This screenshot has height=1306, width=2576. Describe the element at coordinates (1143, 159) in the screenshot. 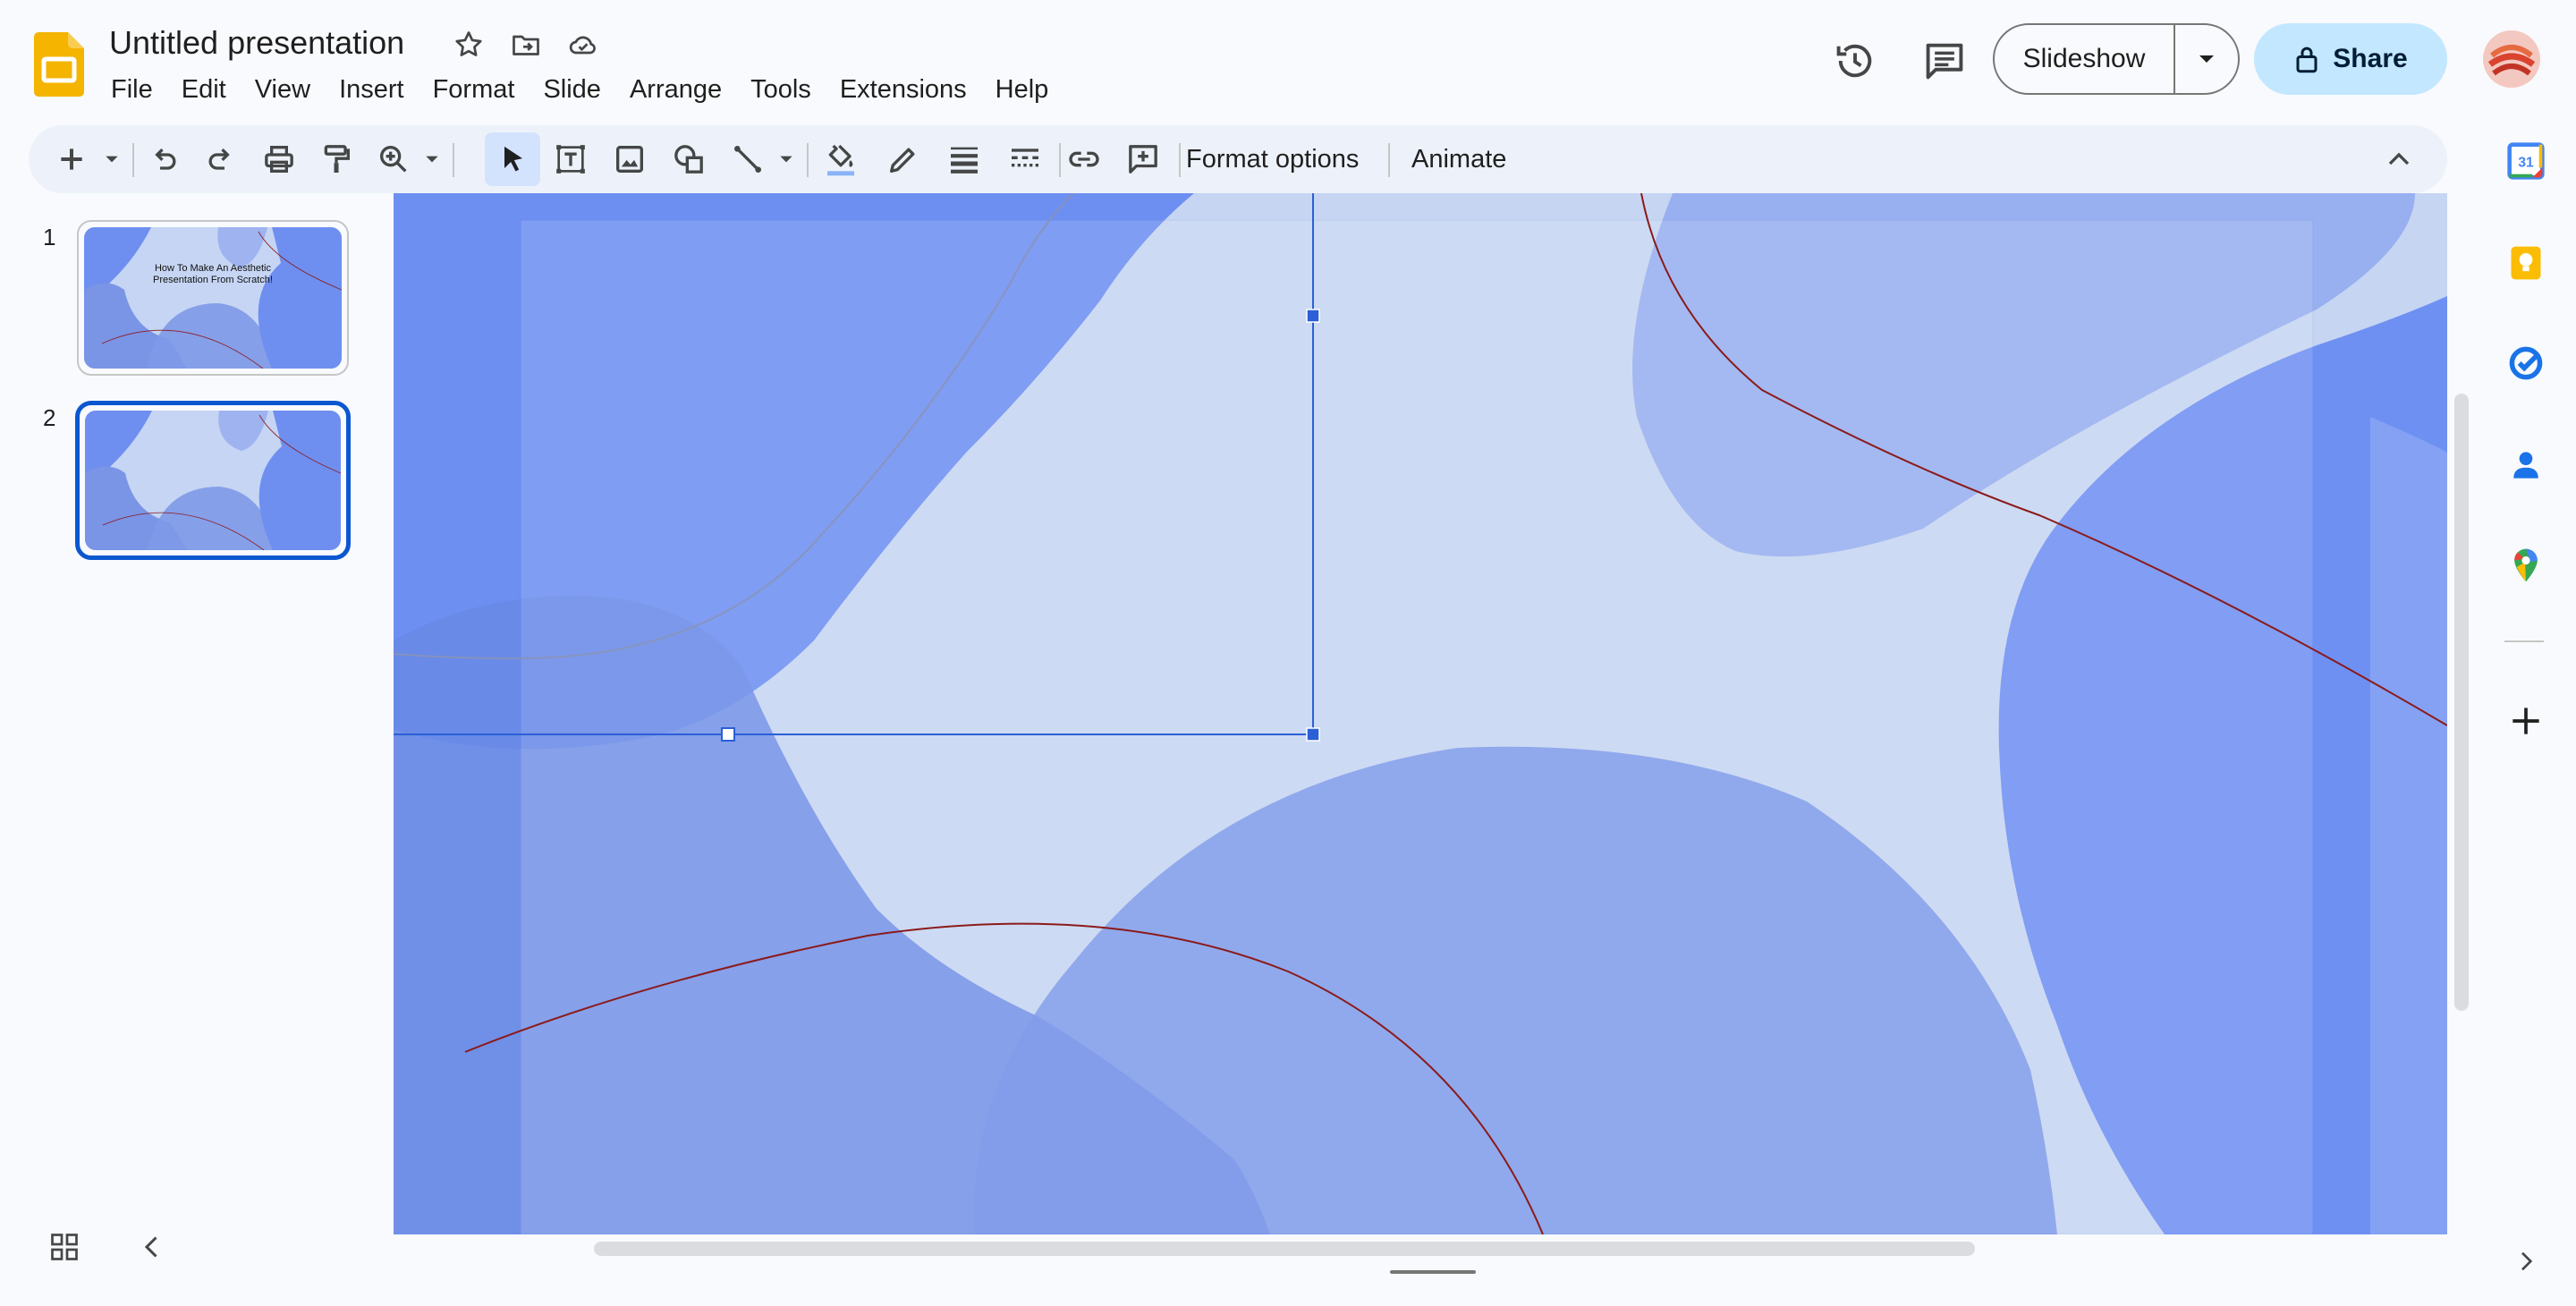

I see `add-comment-icon` at that location.